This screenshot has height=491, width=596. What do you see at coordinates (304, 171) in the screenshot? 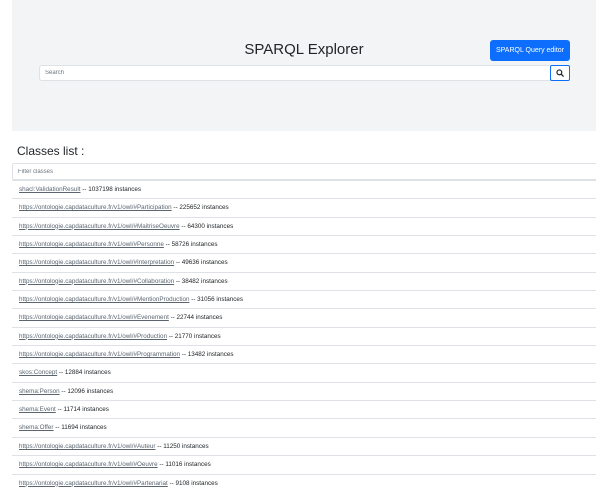
I see `filter-classes-input` at bounding box center [304, 171].